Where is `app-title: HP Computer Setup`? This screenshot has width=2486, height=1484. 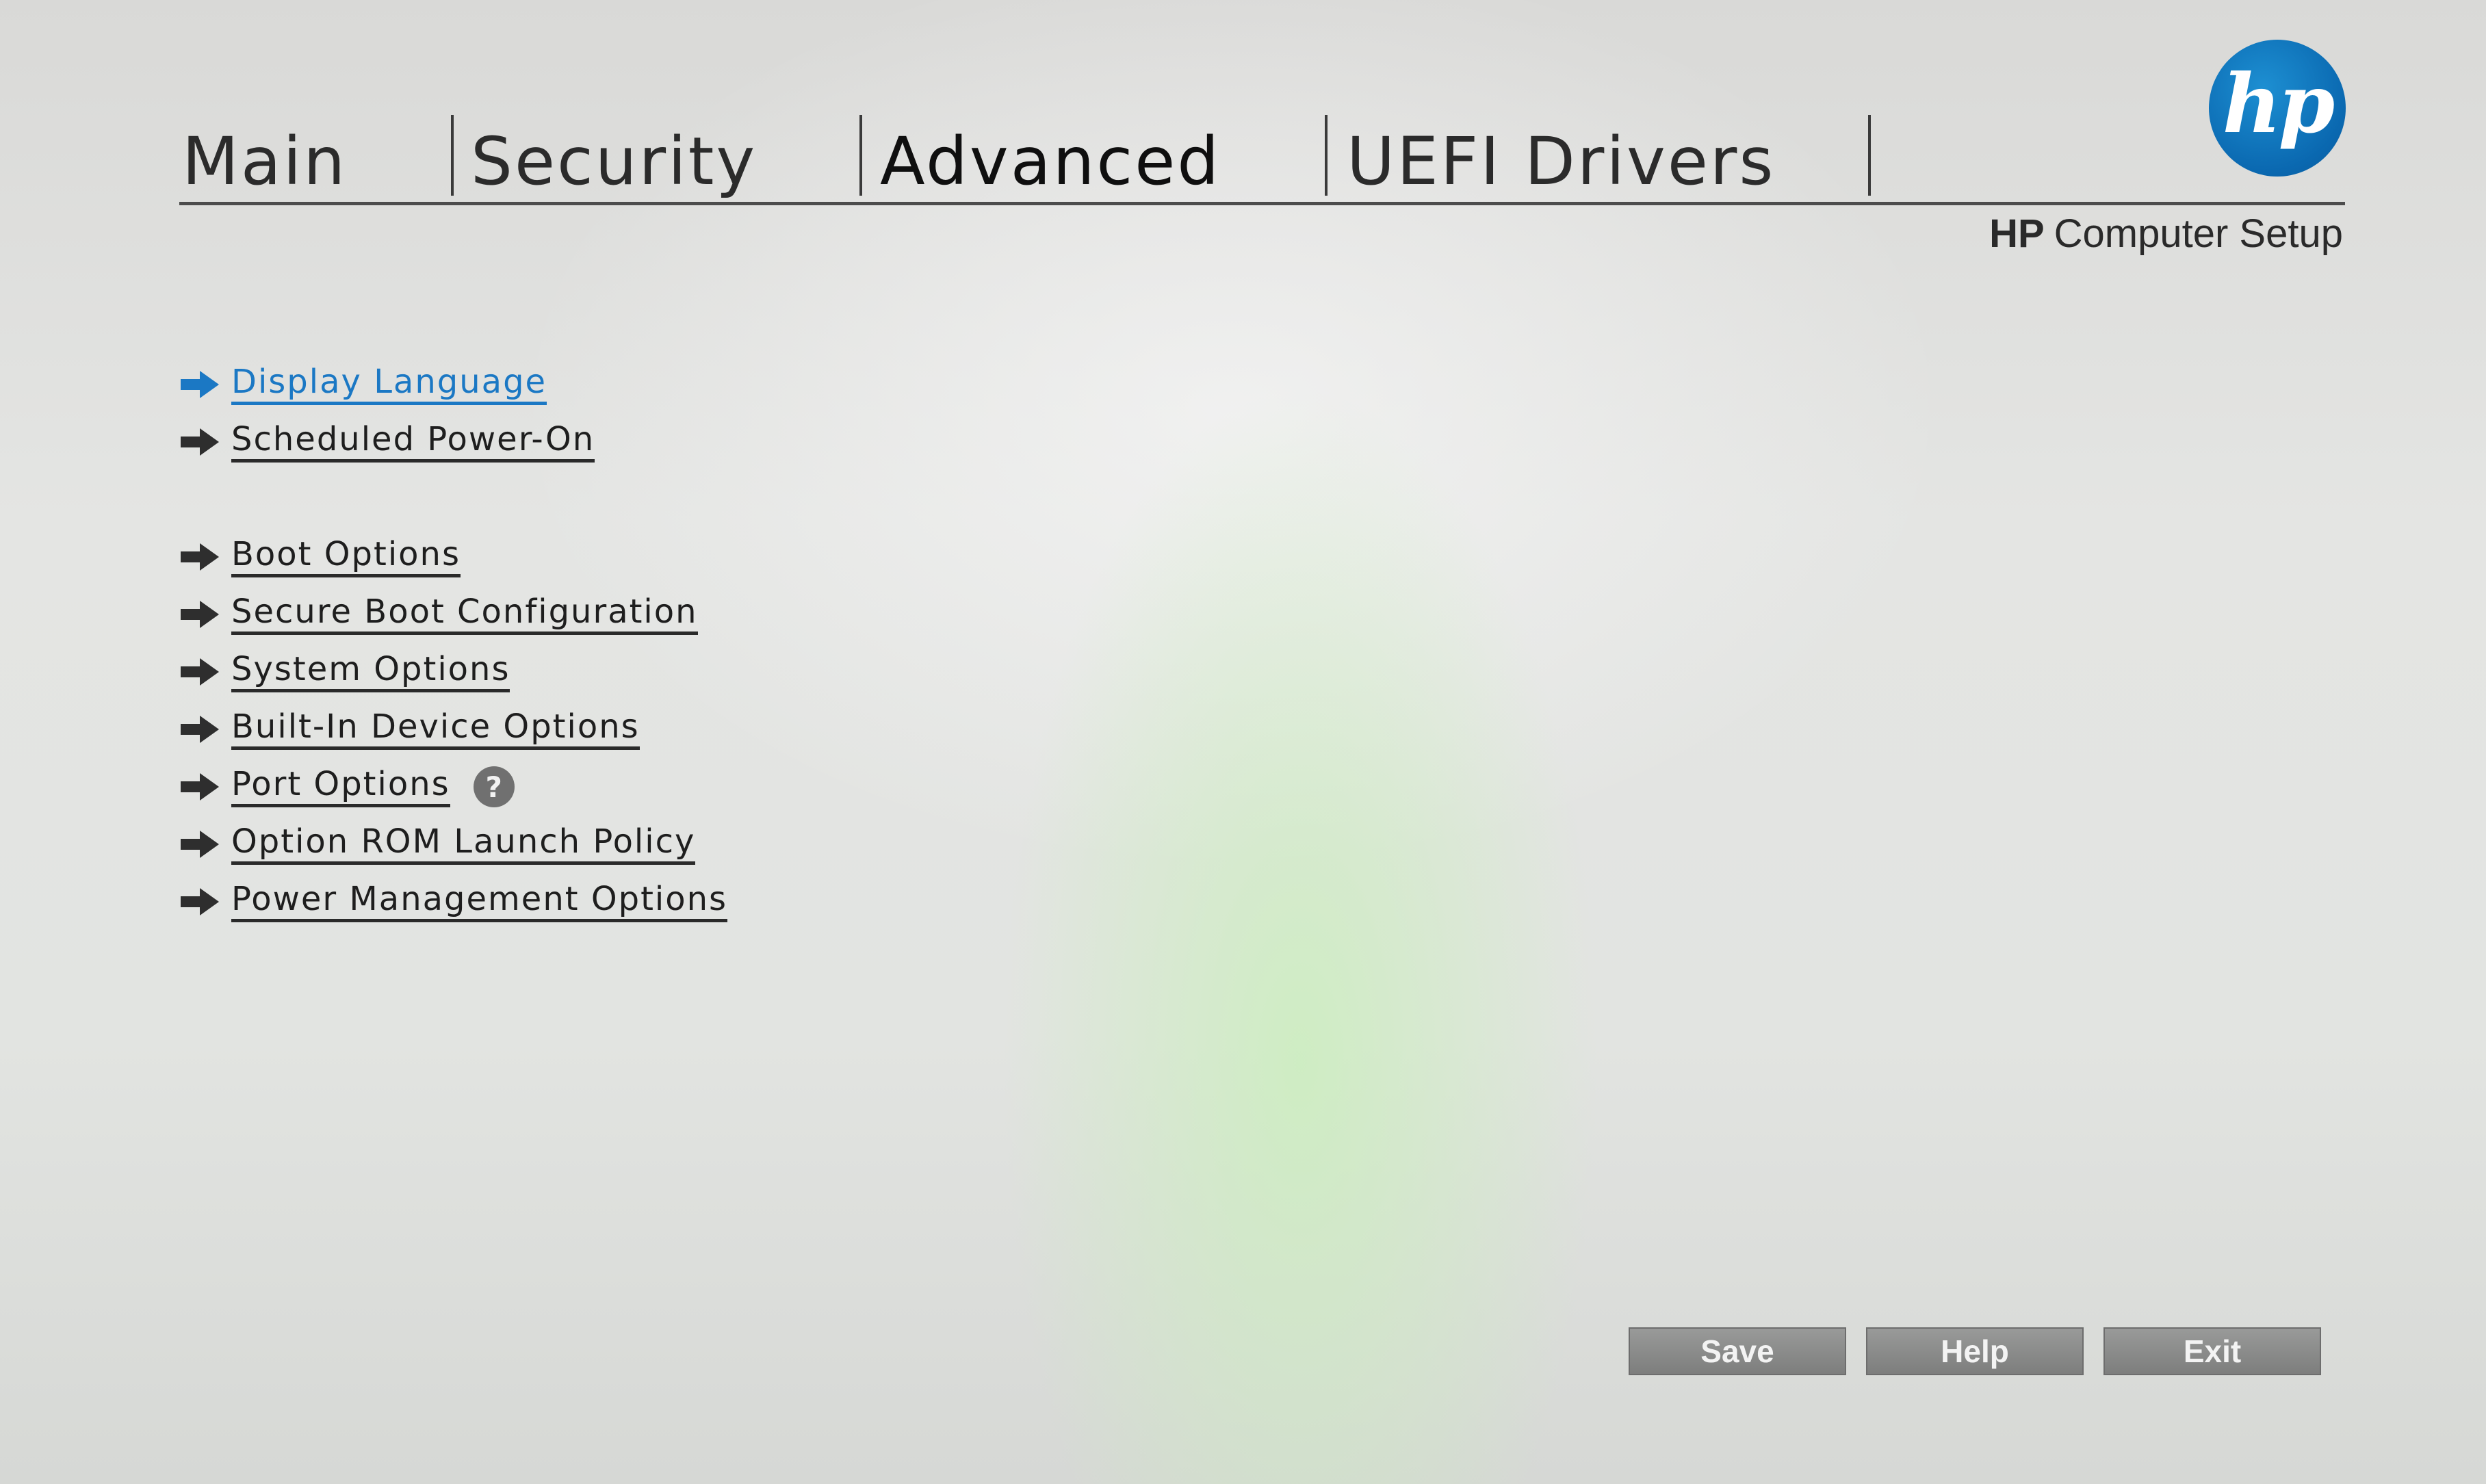
app-title: HP Computer Setup is located at coordinates (2166, 234).